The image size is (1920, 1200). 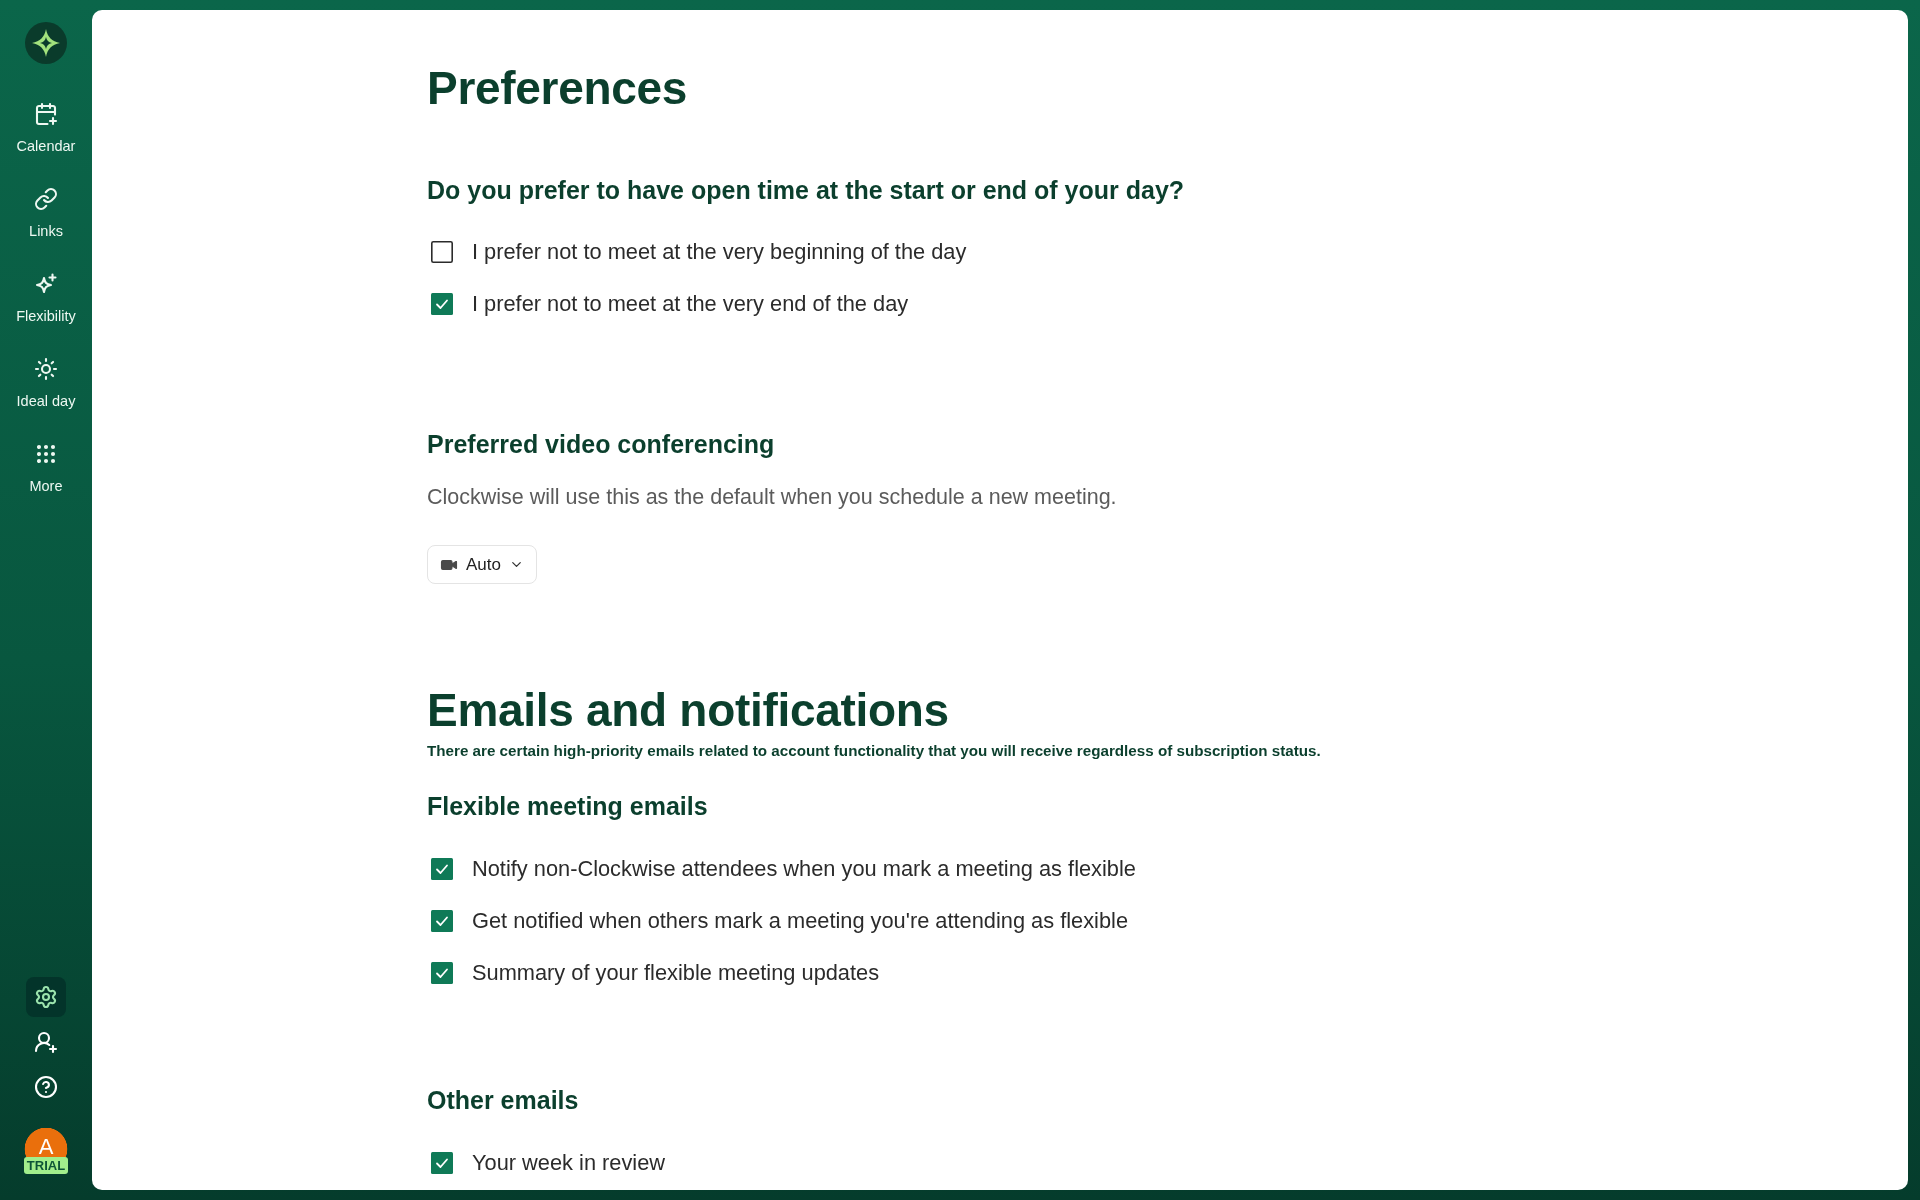 I want to click on trial-badge: TRIAL, so click(x=46, y=1165).